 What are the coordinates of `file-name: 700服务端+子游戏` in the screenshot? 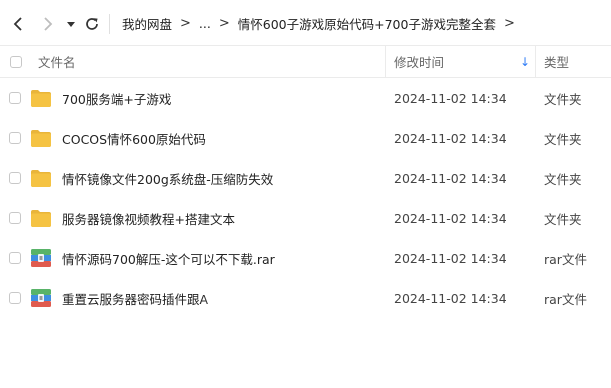 It's located at (222, 98).